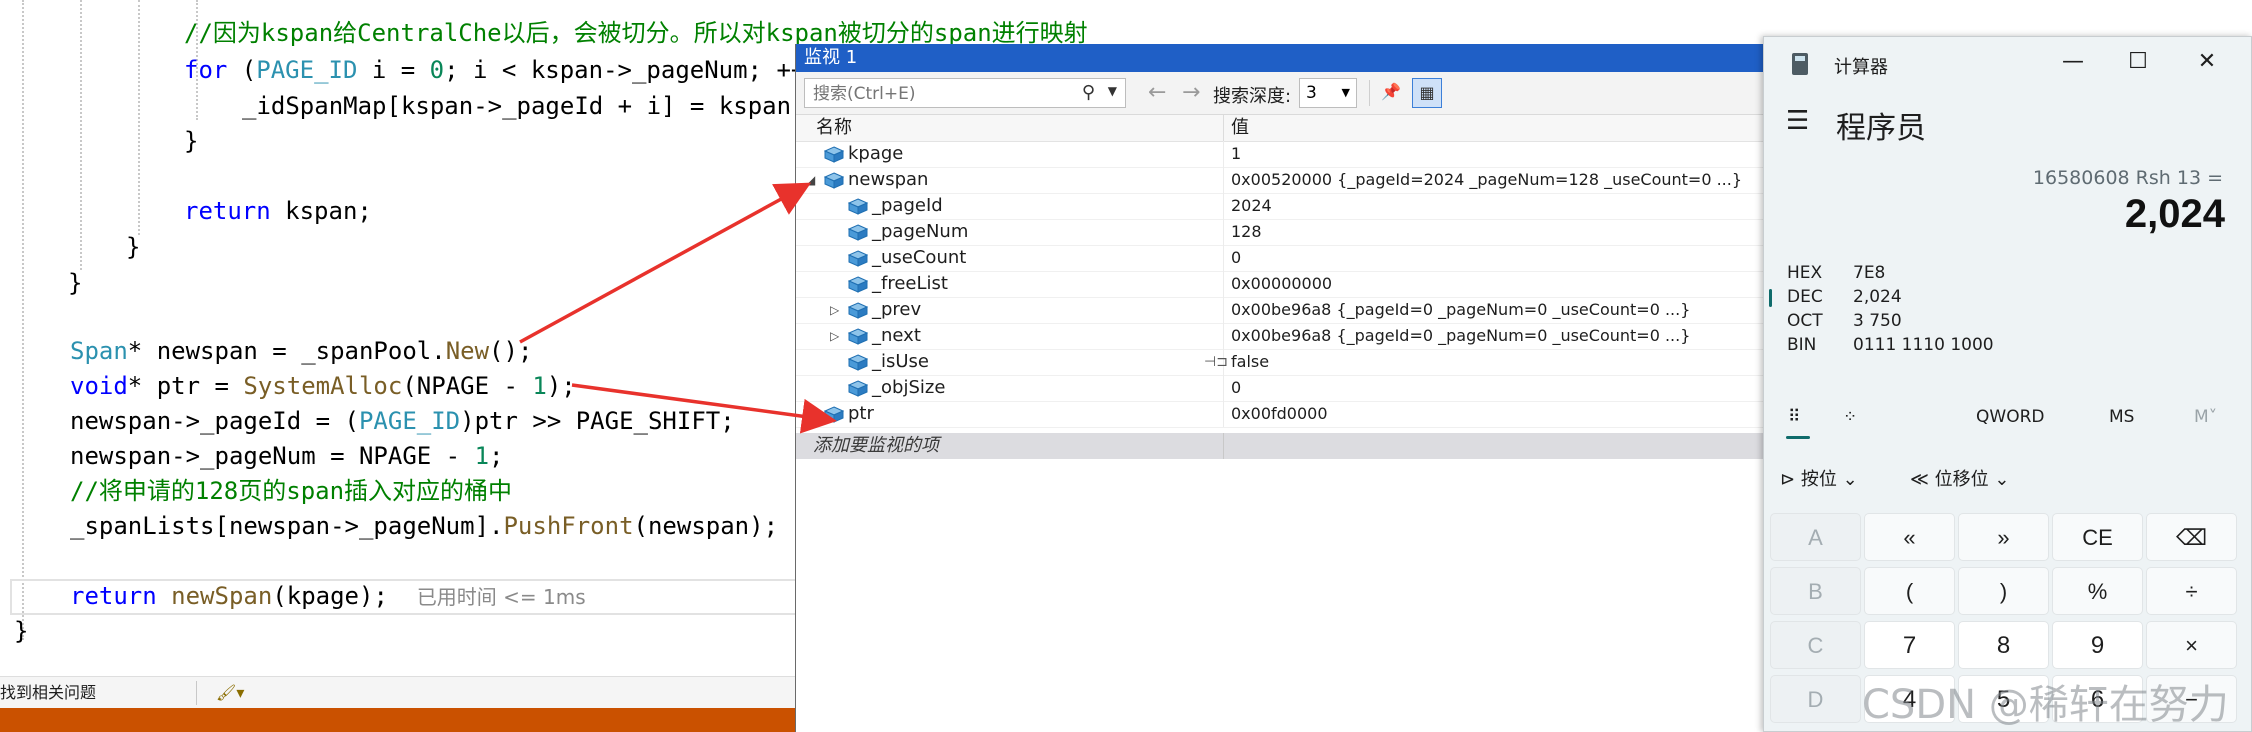  I want to click on key-rshift: », so click(2003, 537).